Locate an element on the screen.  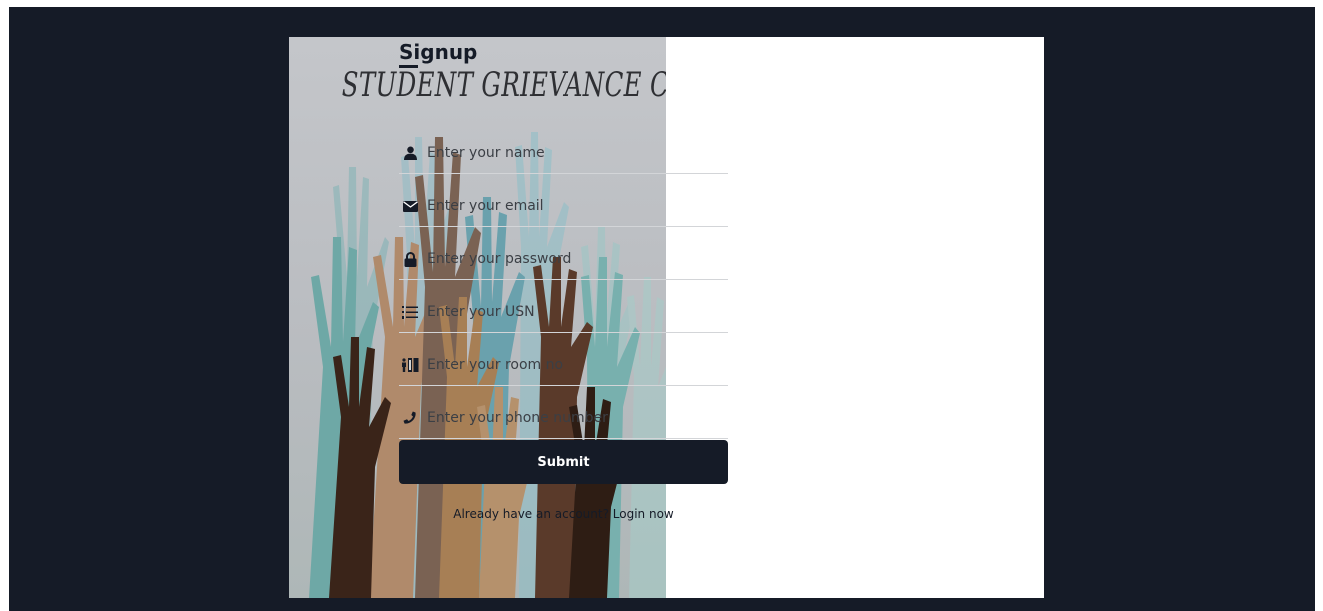
password-input is located at coordinates (572, 259).